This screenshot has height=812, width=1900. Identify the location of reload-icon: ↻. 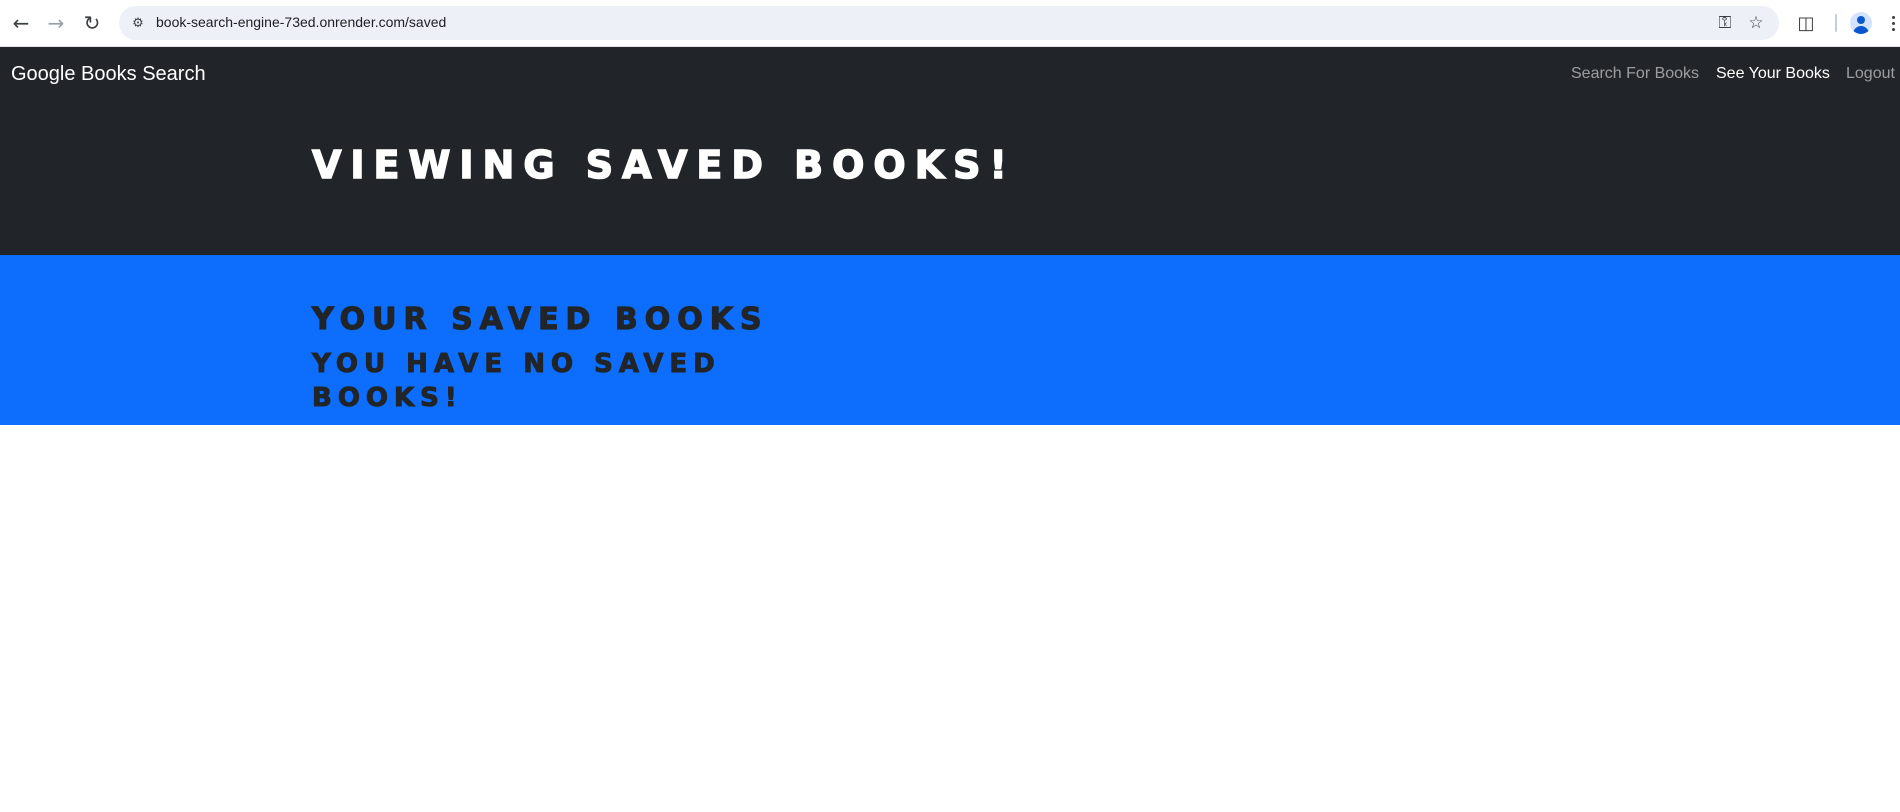
(92, 23).